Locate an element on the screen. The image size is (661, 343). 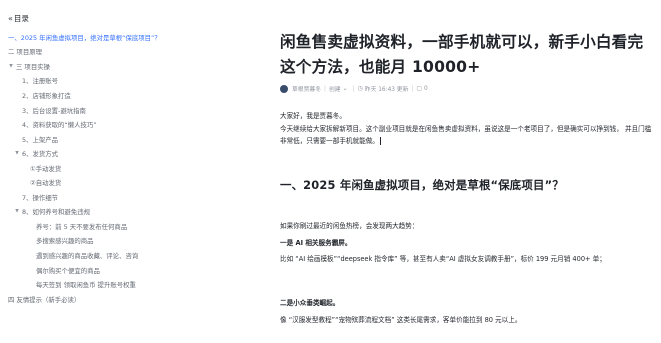
toc-item: 四 友情提示（新手必读） is located at coordinates (122, 299).